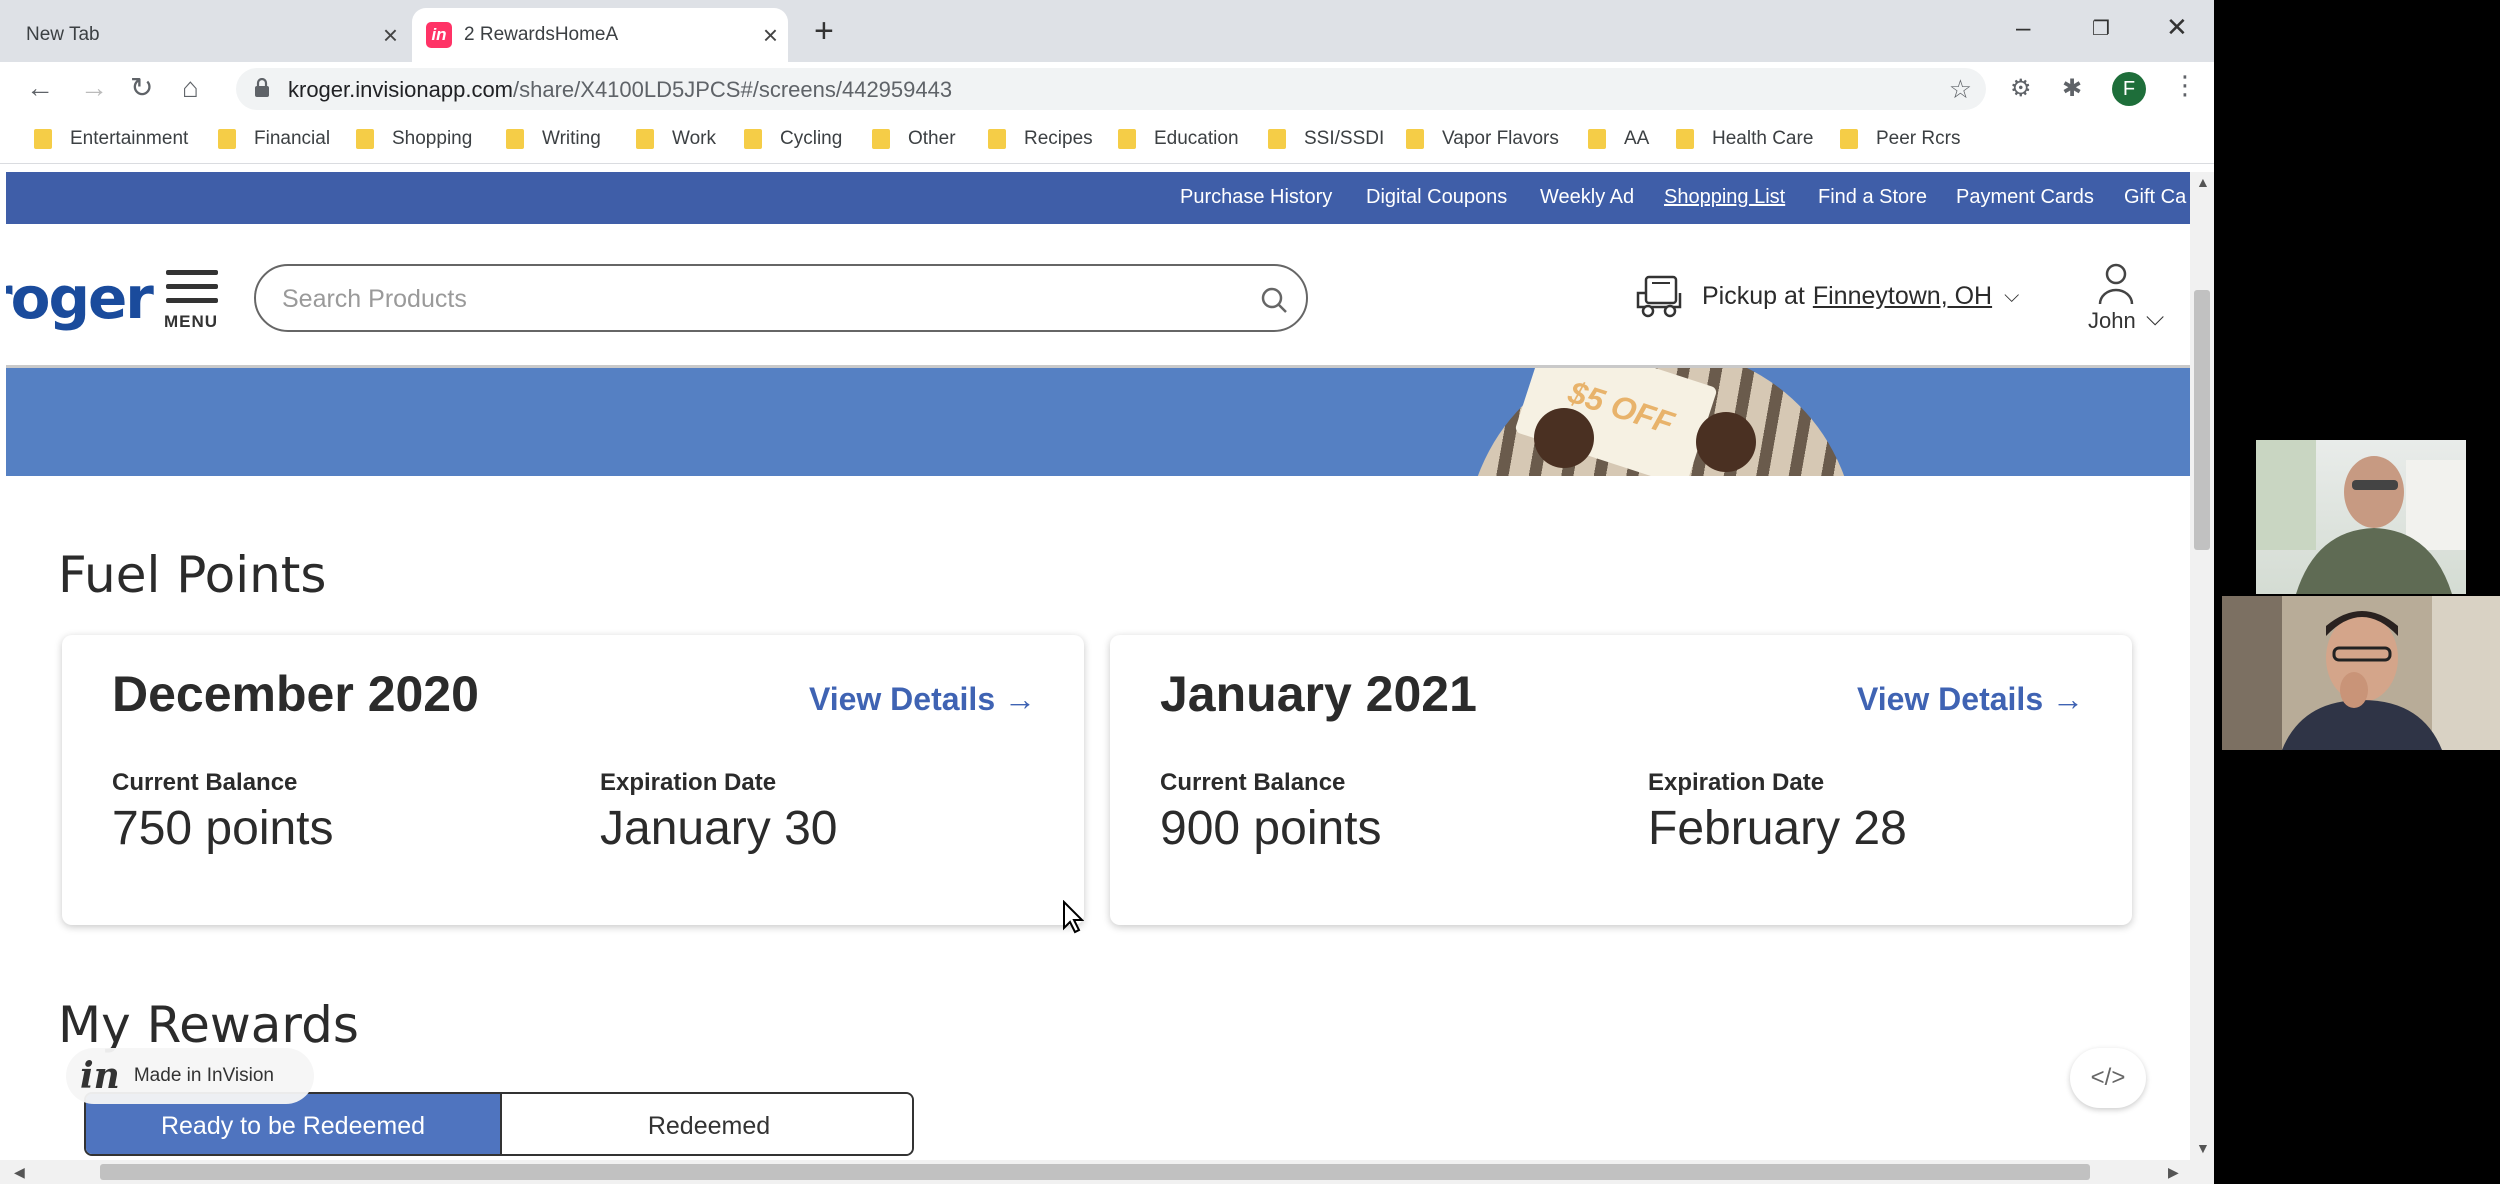 The image size is (2500, 1184). What do you see at coordinates (1326, 139) in the screenshot?
I see `bookmark-ssi-ssdi: SSI/SSDI` at bounding box center [1326, 139].